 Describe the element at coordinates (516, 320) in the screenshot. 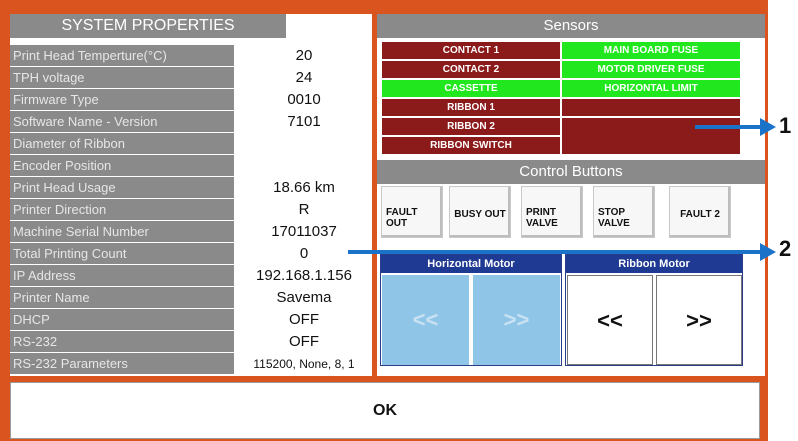

I see `horizontal-motor-right-button: >>` at that location.